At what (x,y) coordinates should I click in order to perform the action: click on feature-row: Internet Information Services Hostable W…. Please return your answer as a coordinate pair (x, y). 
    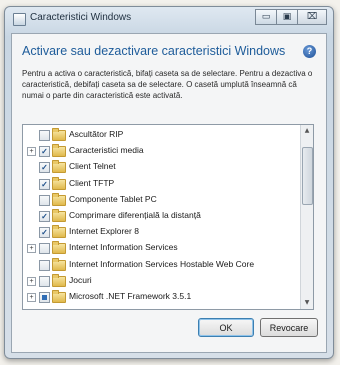
    Looking at the image, I should click on (163, 264).